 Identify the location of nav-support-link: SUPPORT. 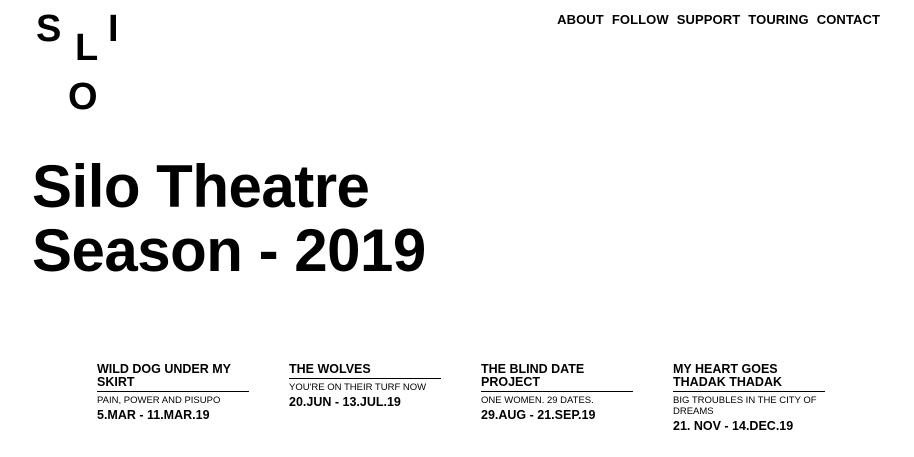
(709, 19).